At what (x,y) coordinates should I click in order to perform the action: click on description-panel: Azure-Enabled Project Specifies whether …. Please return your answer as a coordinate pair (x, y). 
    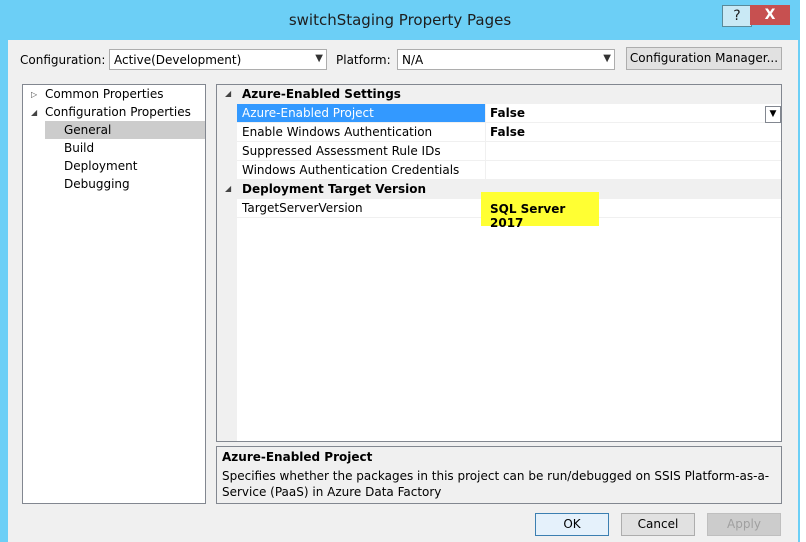
    Looking at the image, I should click on (499, 475).